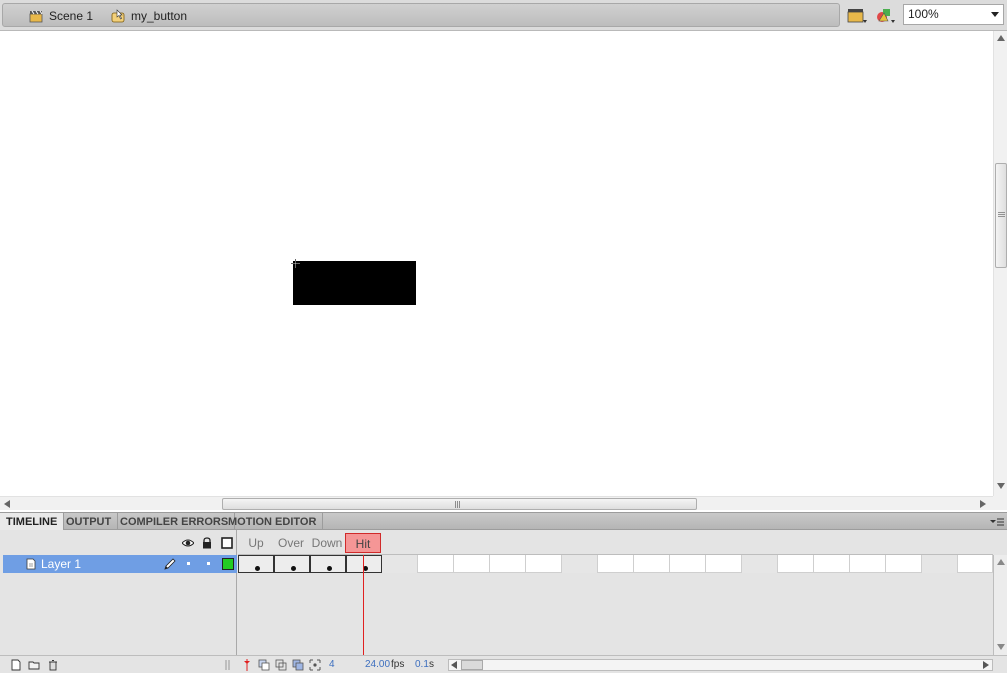 This screenshot has height=673, width=1007. What do you see at coordinates (858, 15) in the screenshot?
I see `edit-scene-icon` at bounding box center [858, 15].